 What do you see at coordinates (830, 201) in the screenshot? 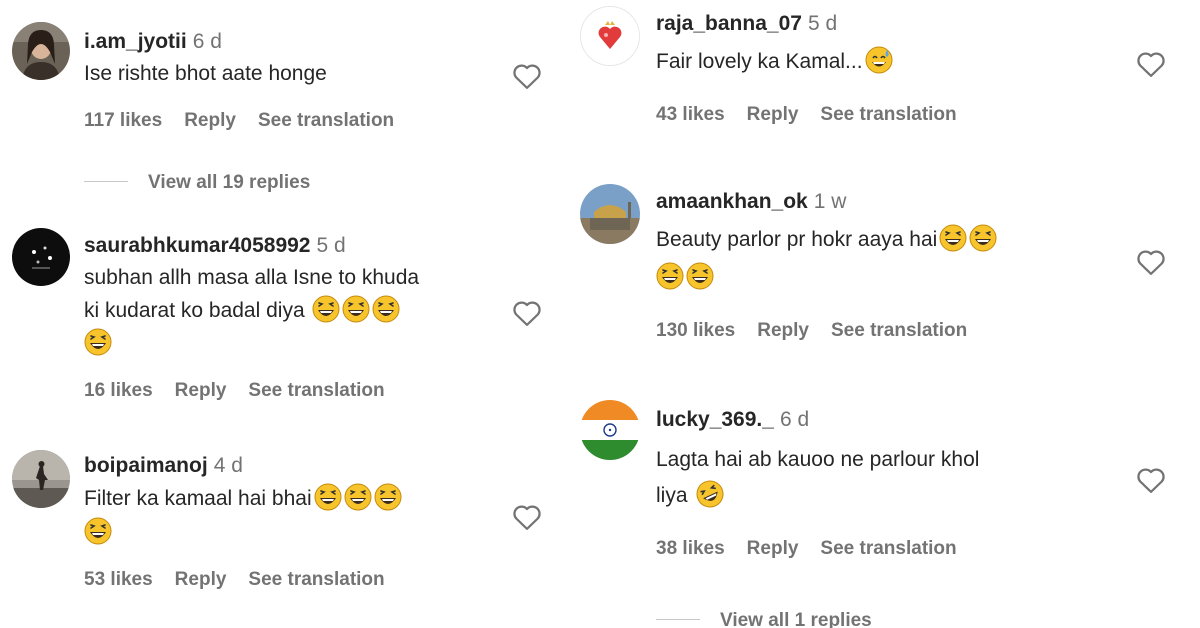
I see `comment-age: 1 w` at bounding box center [830, 201].